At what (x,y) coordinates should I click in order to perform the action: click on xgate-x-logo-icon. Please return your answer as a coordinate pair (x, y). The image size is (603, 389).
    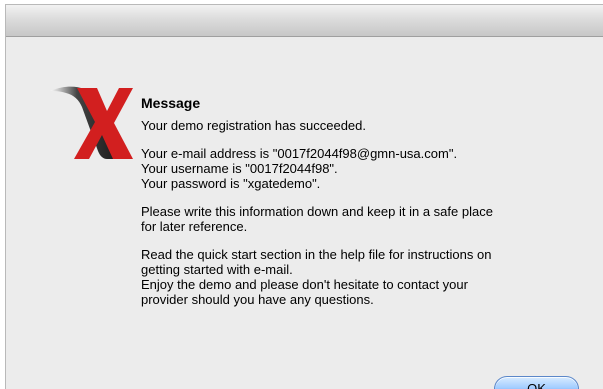
    Looking at the image, I should click on (91, 122).